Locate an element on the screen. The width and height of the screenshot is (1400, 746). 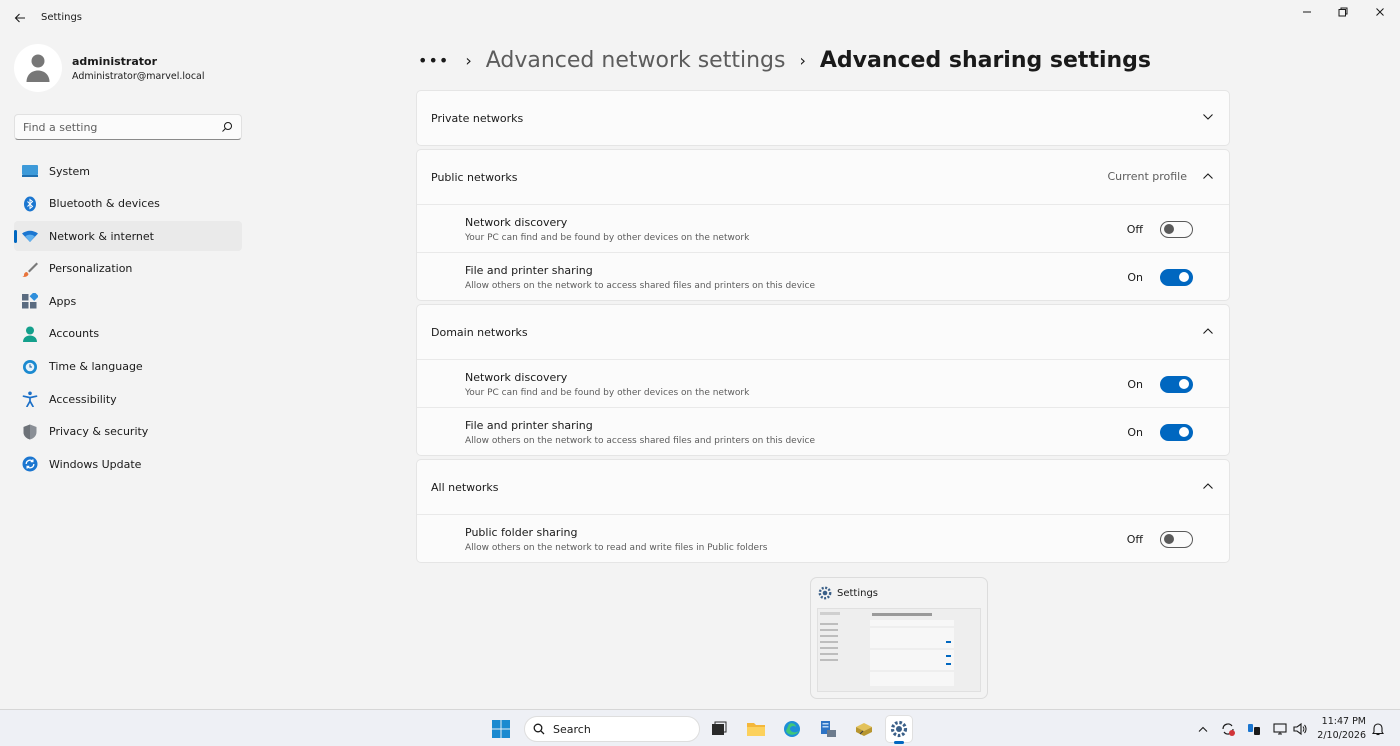
clock-time: 11:47 PM is located at coordinates (1343, 721).